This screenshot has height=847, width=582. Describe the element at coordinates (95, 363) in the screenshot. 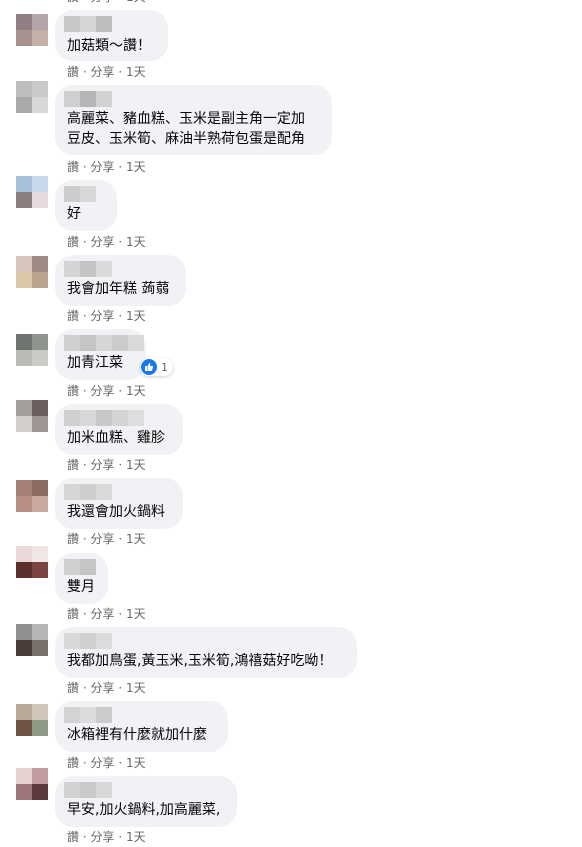

I see `comment-text: 加青江菜` at that location.